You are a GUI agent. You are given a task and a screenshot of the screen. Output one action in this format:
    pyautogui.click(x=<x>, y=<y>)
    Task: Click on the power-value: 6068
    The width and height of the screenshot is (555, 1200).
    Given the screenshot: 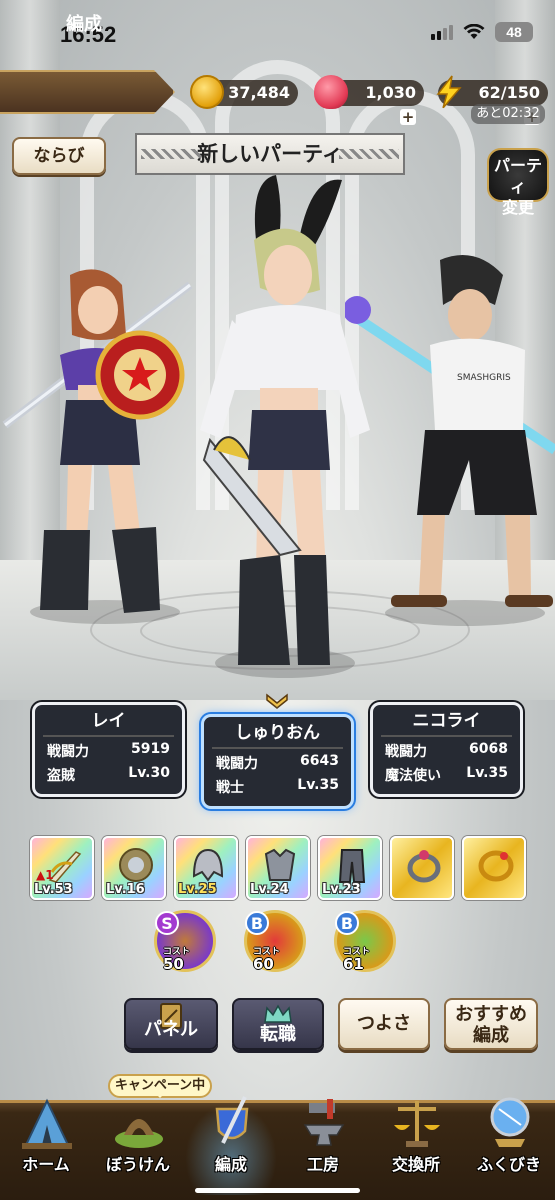 What is the action you would take?
    pyautogui.click(x=488, y=749)
    